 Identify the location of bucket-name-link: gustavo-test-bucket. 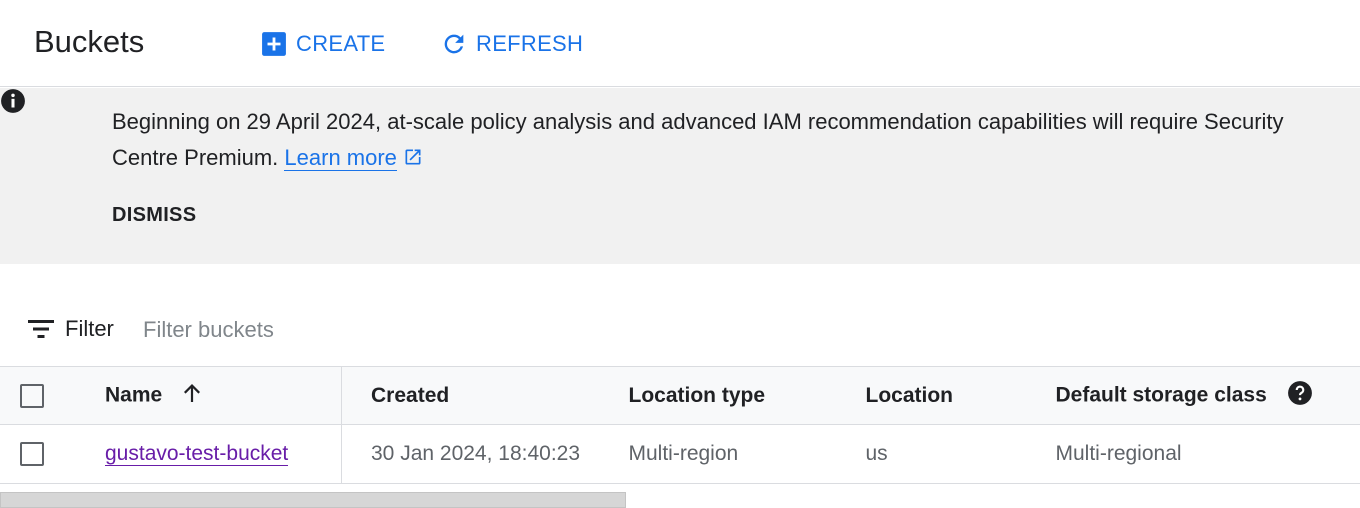
(197, 454).